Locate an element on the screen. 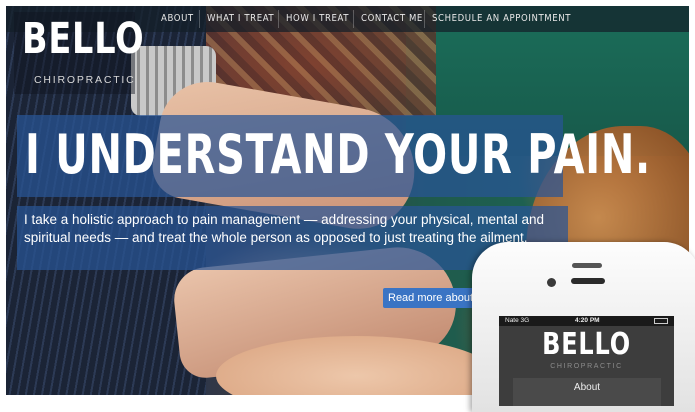 This screenshot has width=695, height=412. phone-status-bar: Nate 3G 4:20 PM is located at coordinates (586, 321).